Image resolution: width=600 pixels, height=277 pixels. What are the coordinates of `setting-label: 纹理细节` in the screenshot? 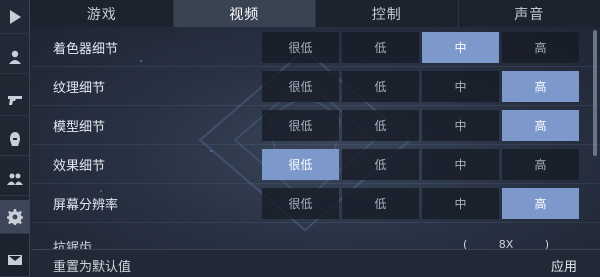 It's located at (79, 88).